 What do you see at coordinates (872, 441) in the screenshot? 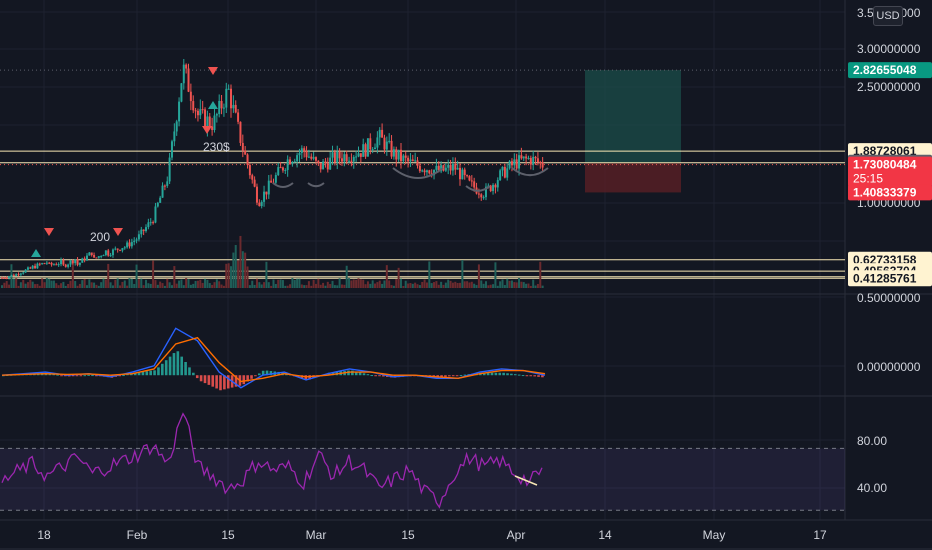
I see `rsi-label-80: 80.00` at bounding box center [872, 441].